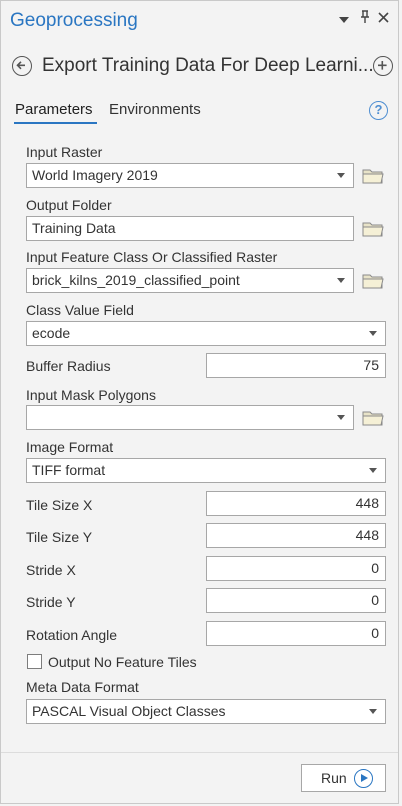  Describe the element at coordinates (51, 333) in the screenshot. I see `class-value-field-value: ecode` at that location.